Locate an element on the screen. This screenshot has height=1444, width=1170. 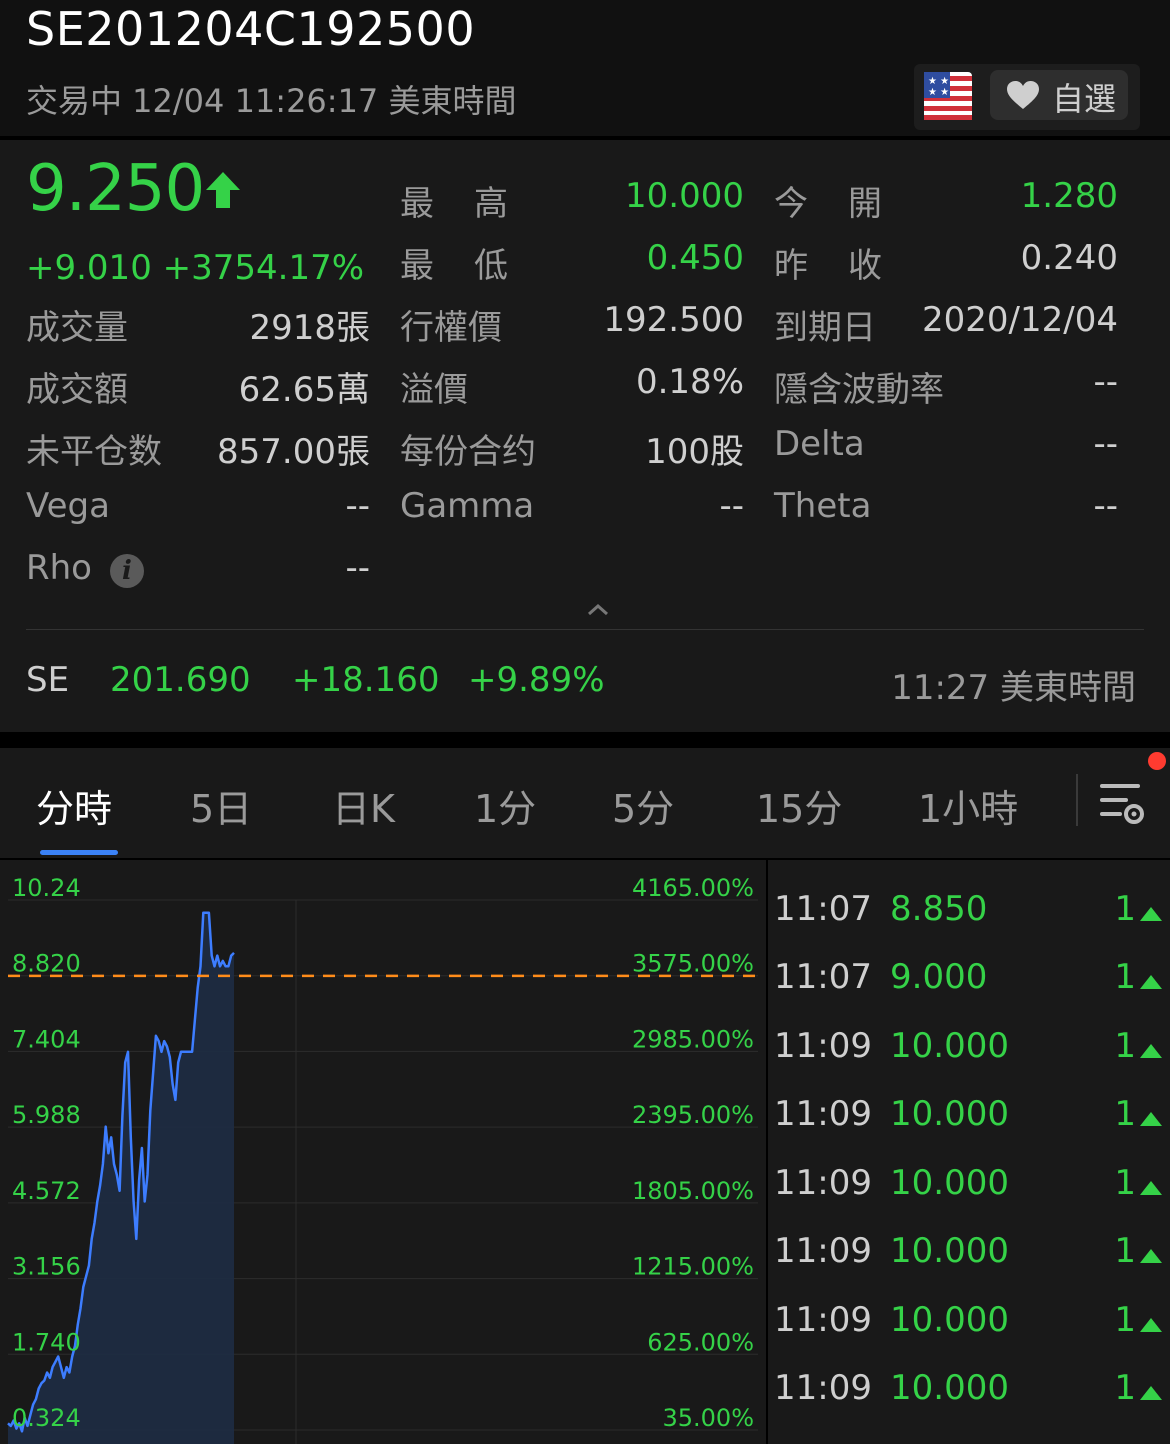
y-axis-price-label: 5.988 is located at coordinates (46, 1115).